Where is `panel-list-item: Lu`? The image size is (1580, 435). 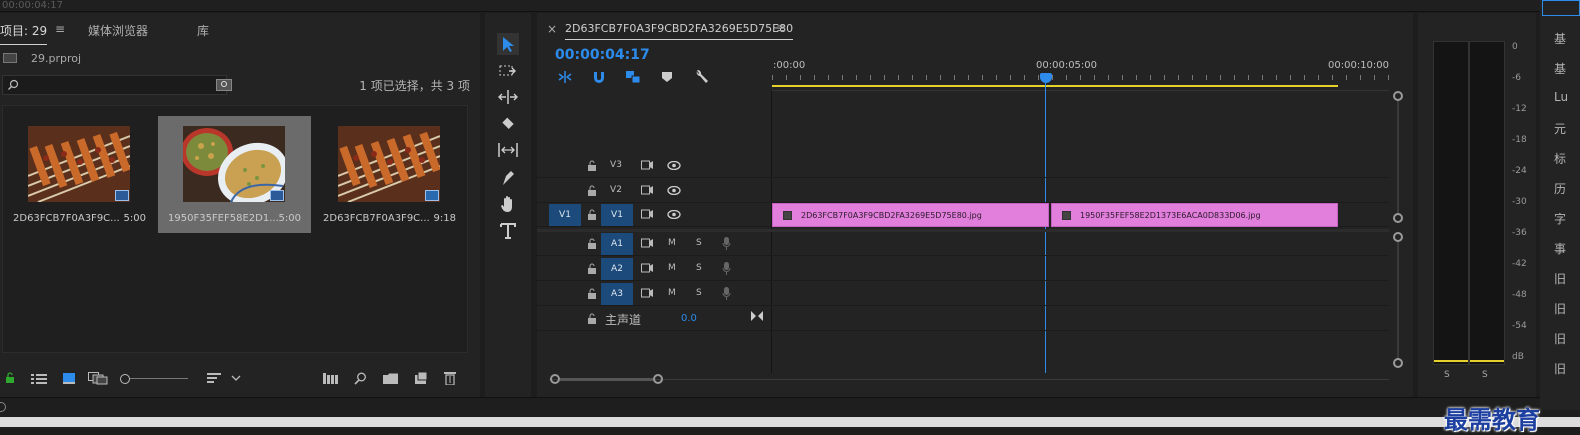 panel-list-item: Lu is located at coordinates (1561, 97).